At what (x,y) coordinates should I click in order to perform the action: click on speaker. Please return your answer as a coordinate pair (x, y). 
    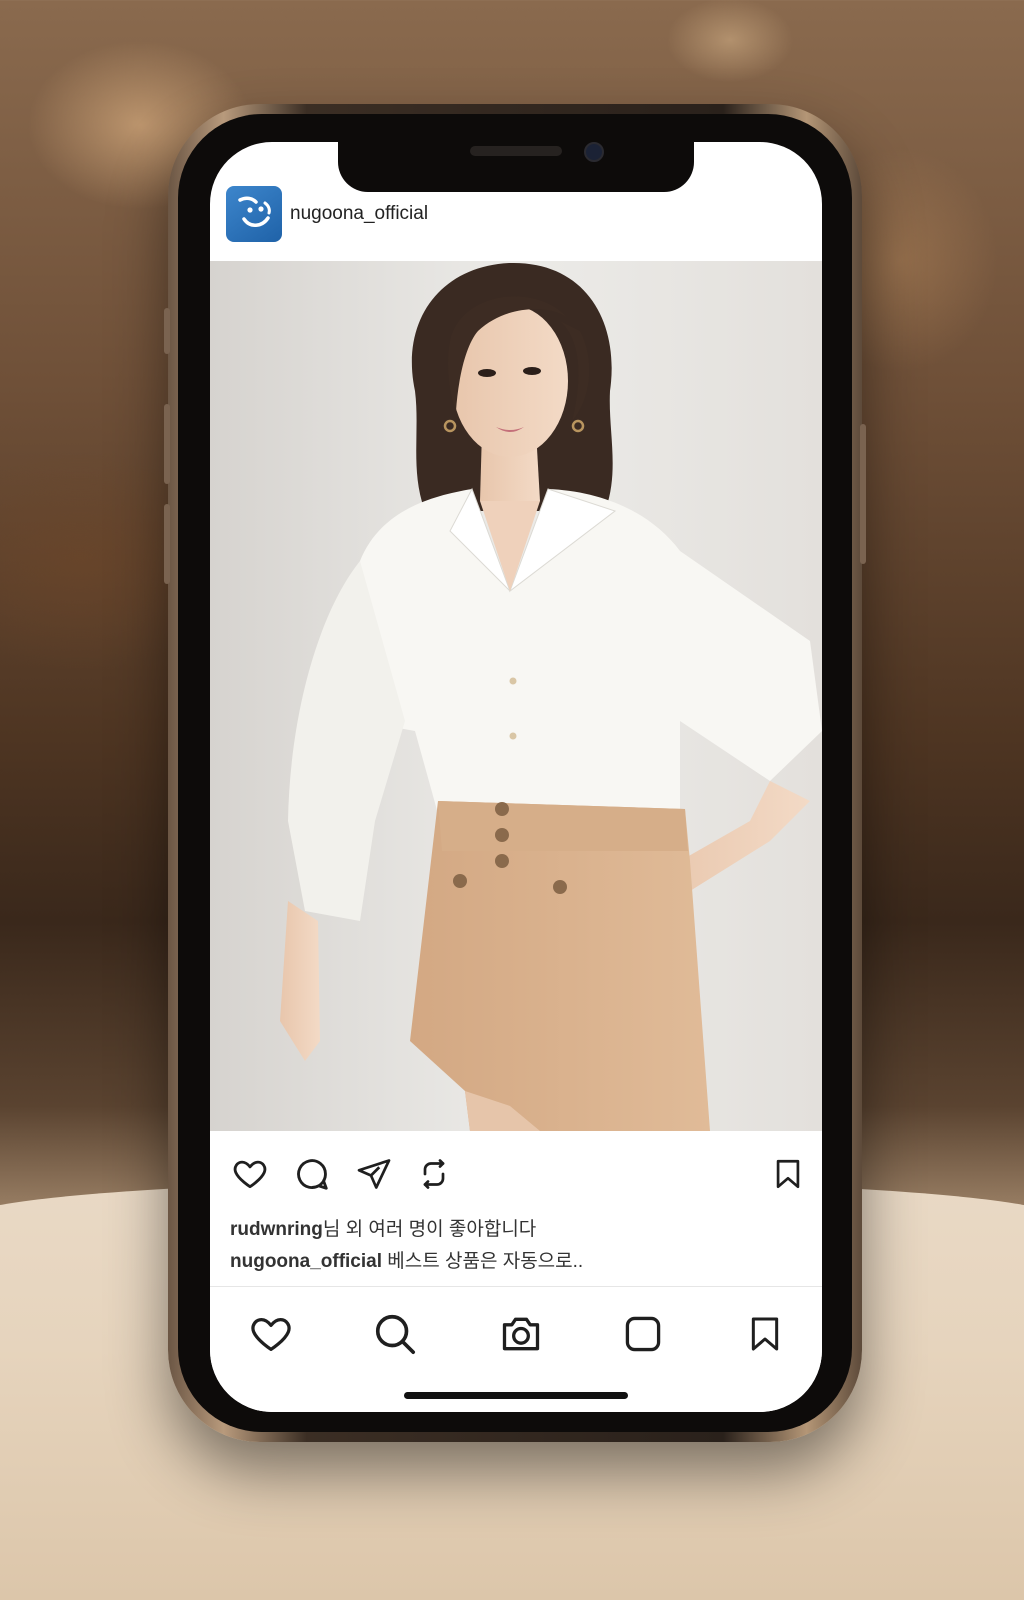
    Looking at the image, I should click on (516, 151).